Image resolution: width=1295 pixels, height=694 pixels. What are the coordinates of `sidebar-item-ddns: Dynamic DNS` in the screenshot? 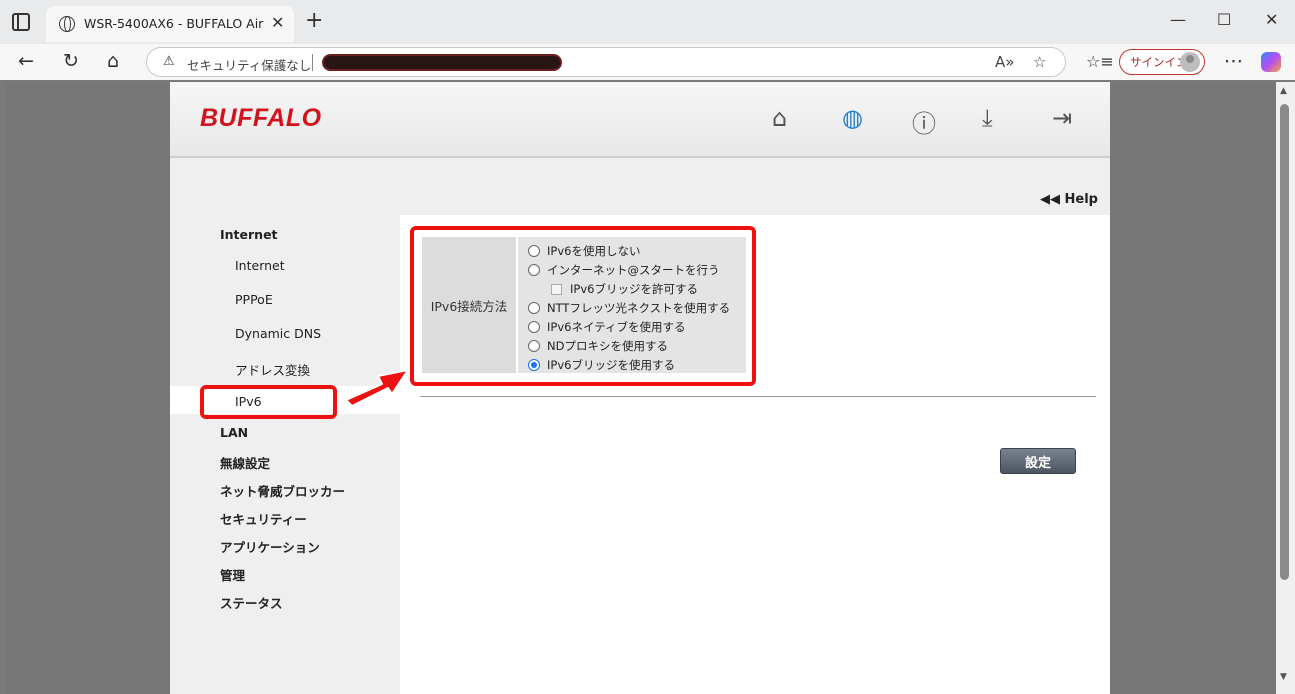 It's located at (278, 333).